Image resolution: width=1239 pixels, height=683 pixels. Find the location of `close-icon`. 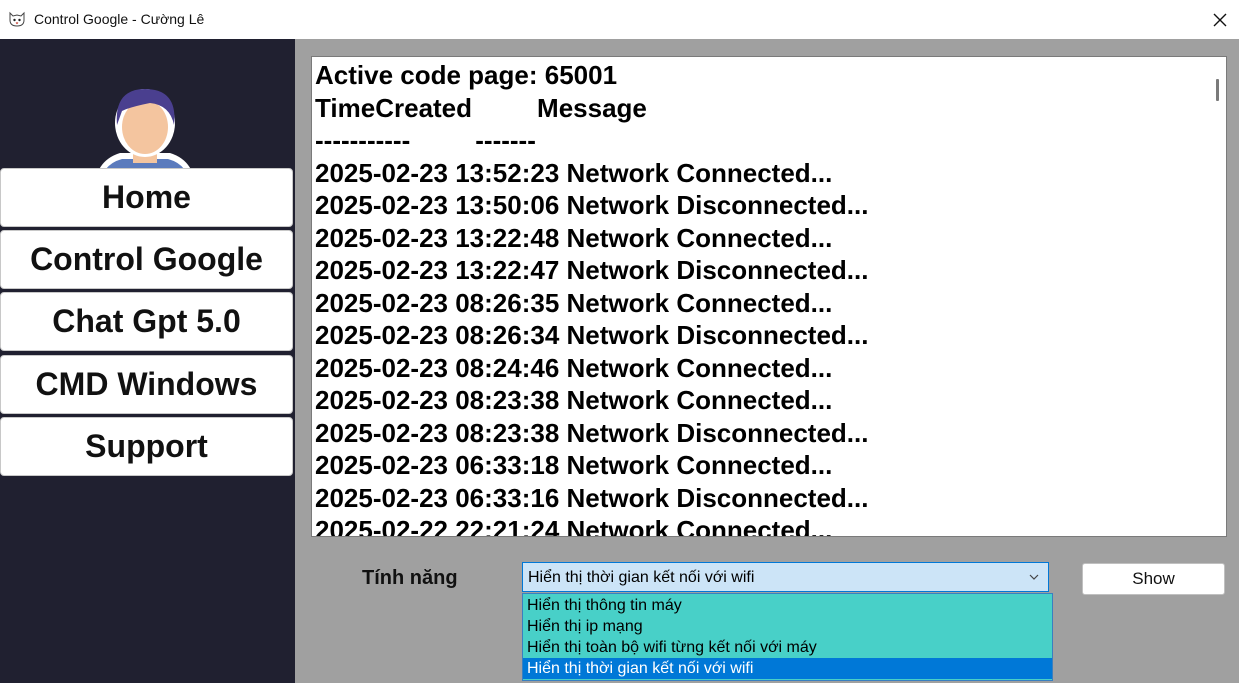

close-icon is located at coordinates (1220, 20).